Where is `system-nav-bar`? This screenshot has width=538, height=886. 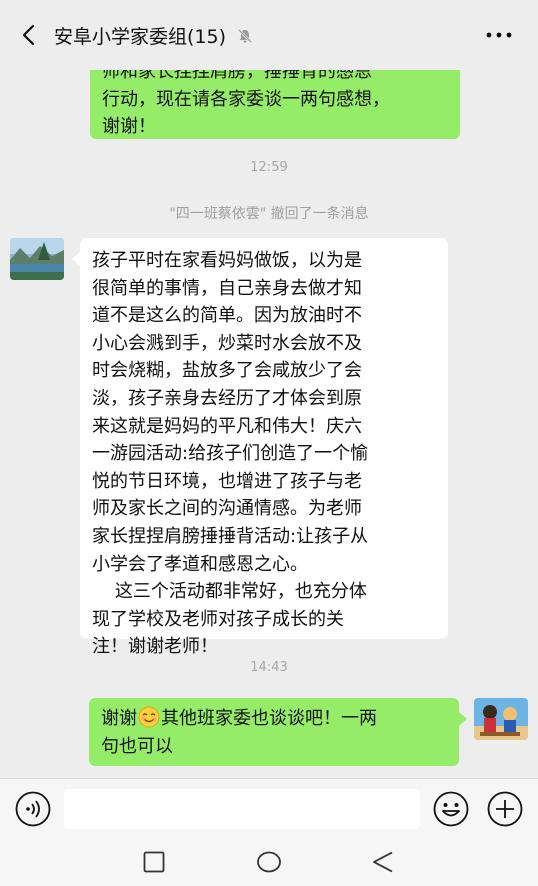
system-nav-bar is located at coordinates (269, 862).